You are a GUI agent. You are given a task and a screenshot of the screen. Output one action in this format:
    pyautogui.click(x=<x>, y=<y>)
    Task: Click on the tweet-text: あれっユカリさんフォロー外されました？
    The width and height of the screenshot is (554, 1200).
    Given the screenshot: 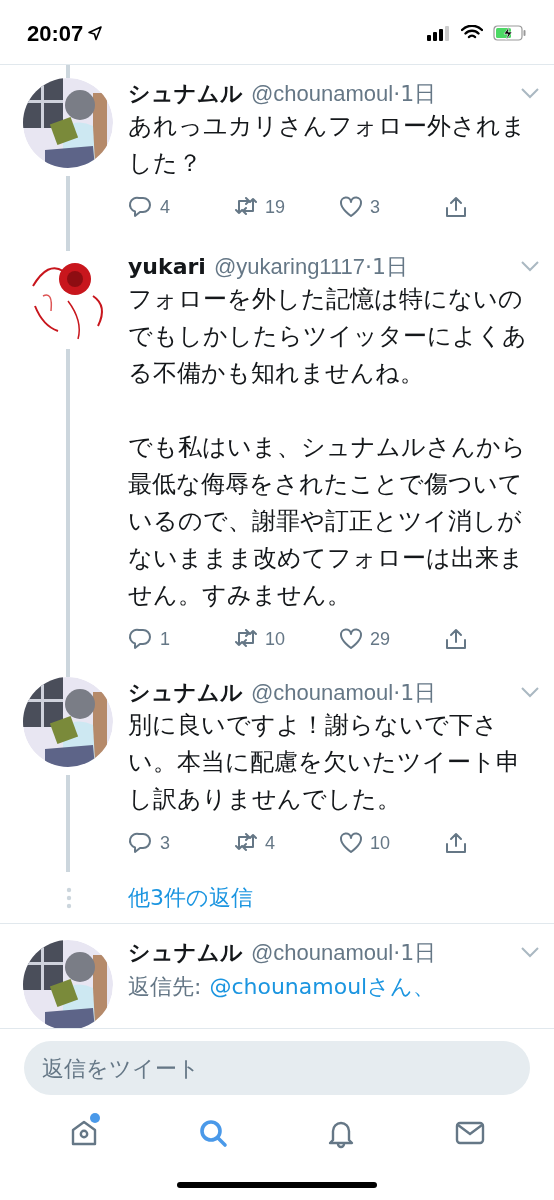 What is the action you would take?
    pyautogui.click(x=327, y=145)
    